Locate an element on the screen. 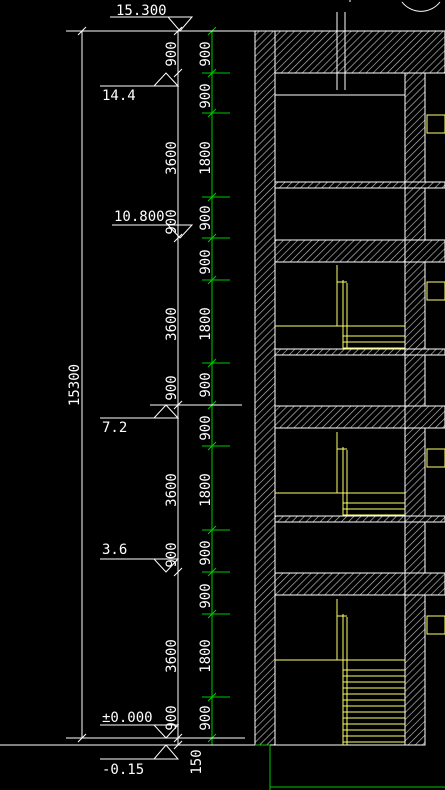 This screenshot has width=445, height=790. elevation-label-3-6: 3.6 is located at coordinates (114, 550).